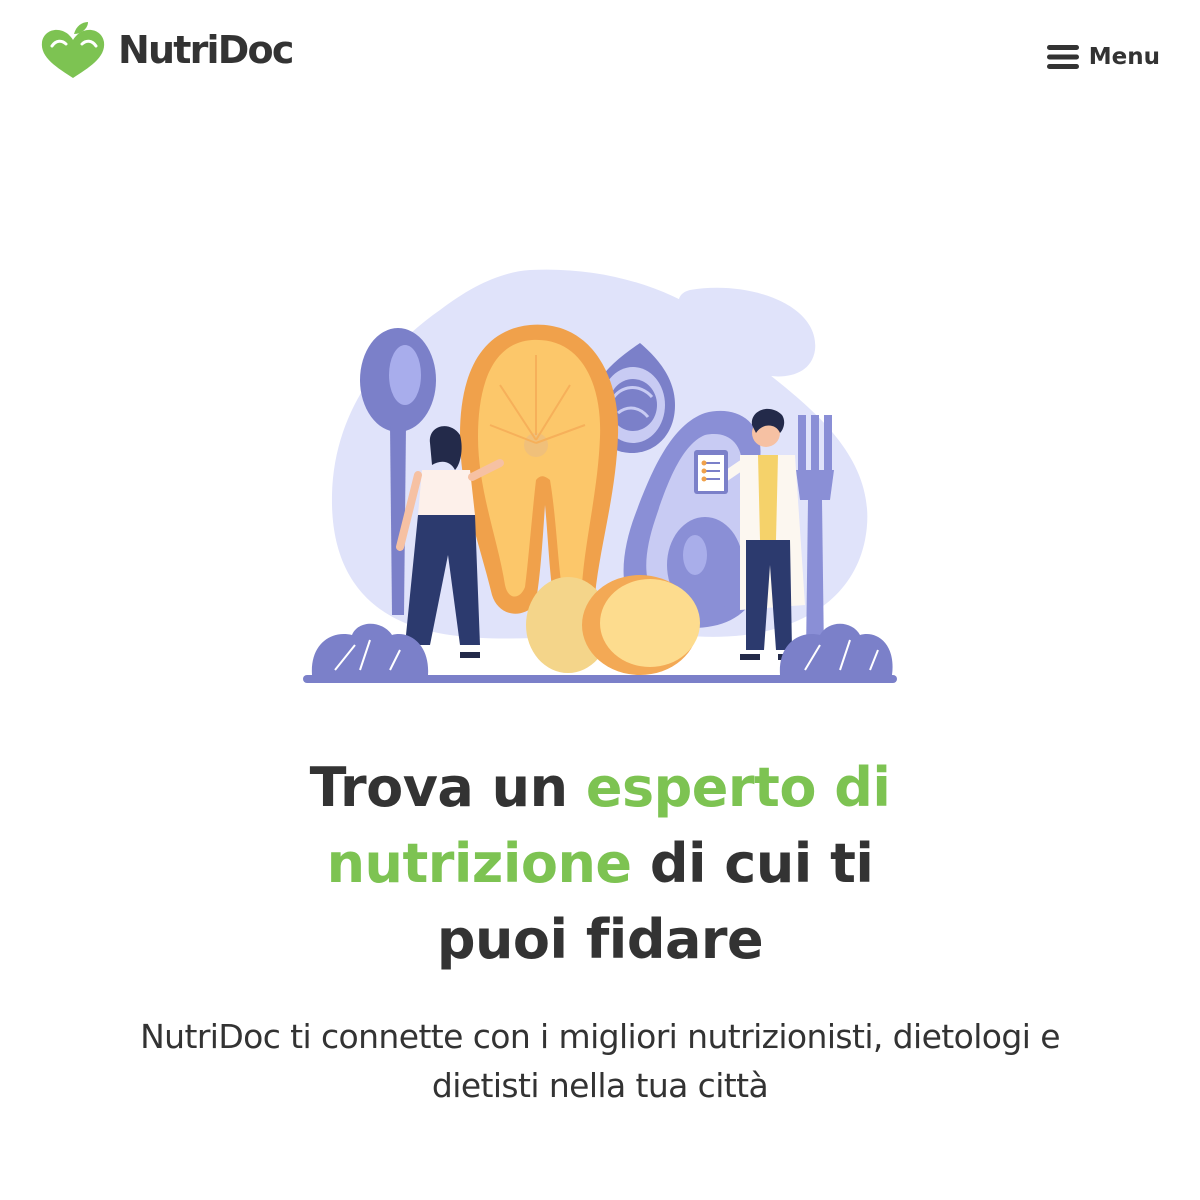 The height and width of the screenshot is (1200, 1200). I want to click on logo-link: NutriDoc, so click(166, 50).